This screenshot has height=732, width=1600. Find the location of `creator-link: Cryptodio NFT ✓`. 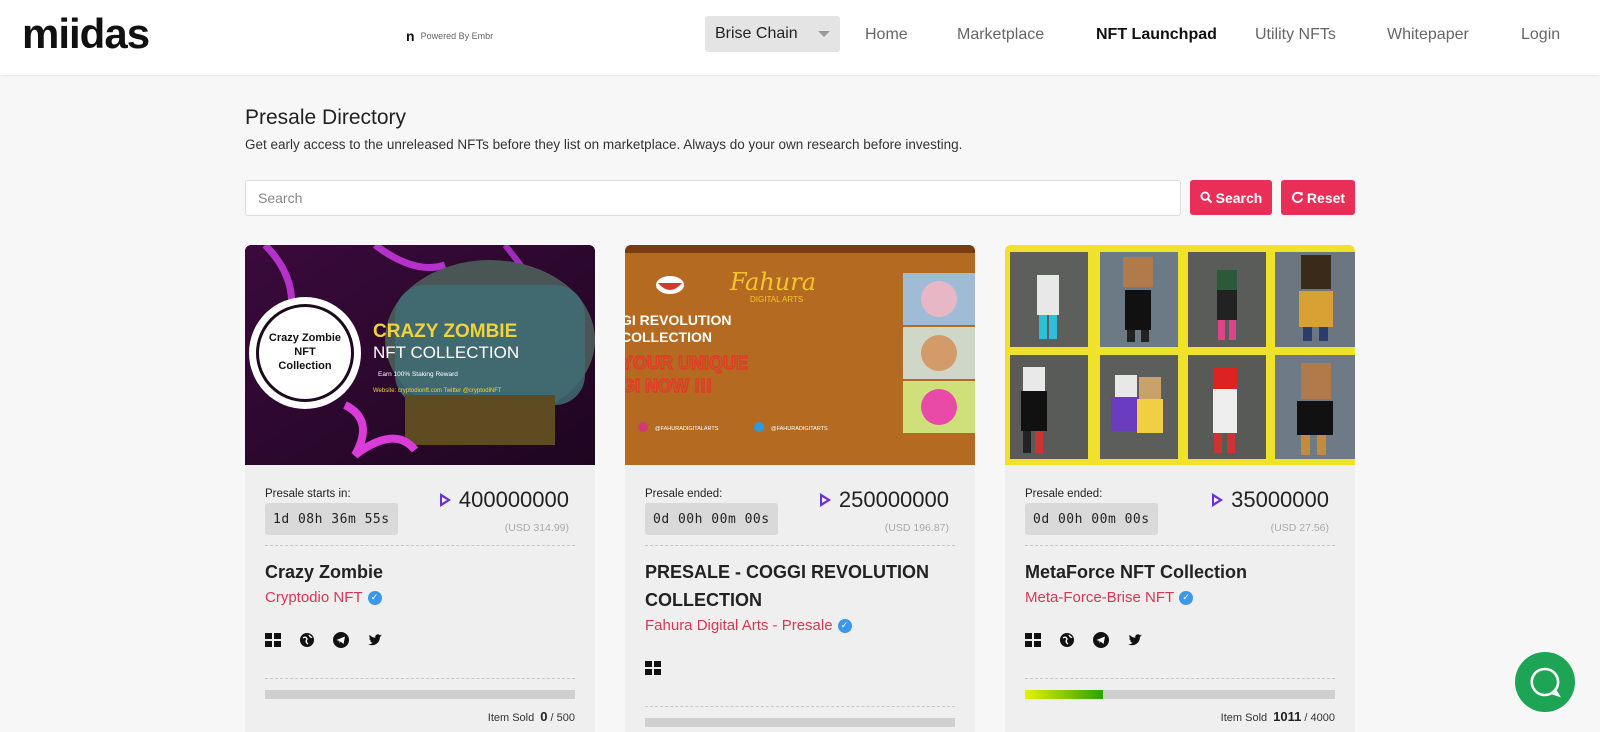

creator-link: Cryptodio NFT ✓ is located at coordinates (323, 597).